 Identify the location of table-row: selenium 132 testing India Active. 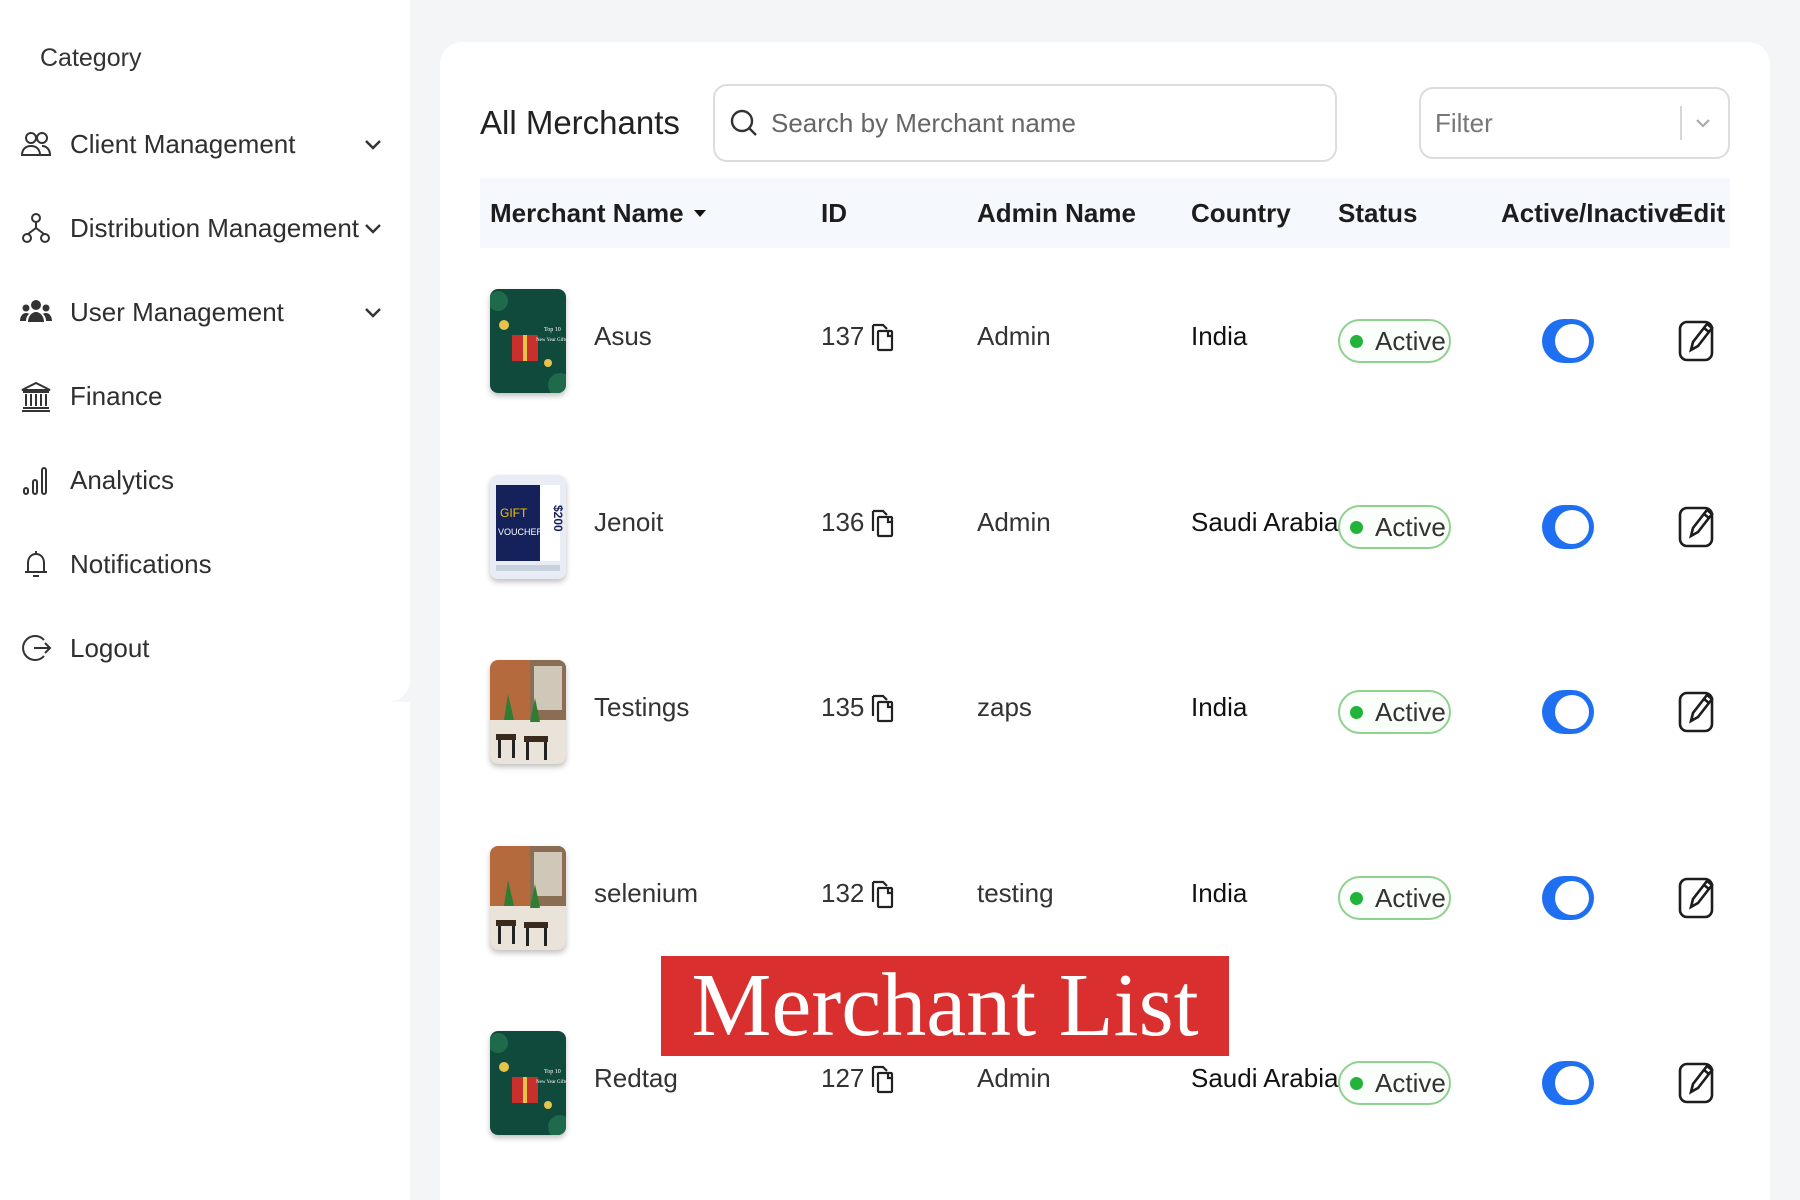
(1105, 906).